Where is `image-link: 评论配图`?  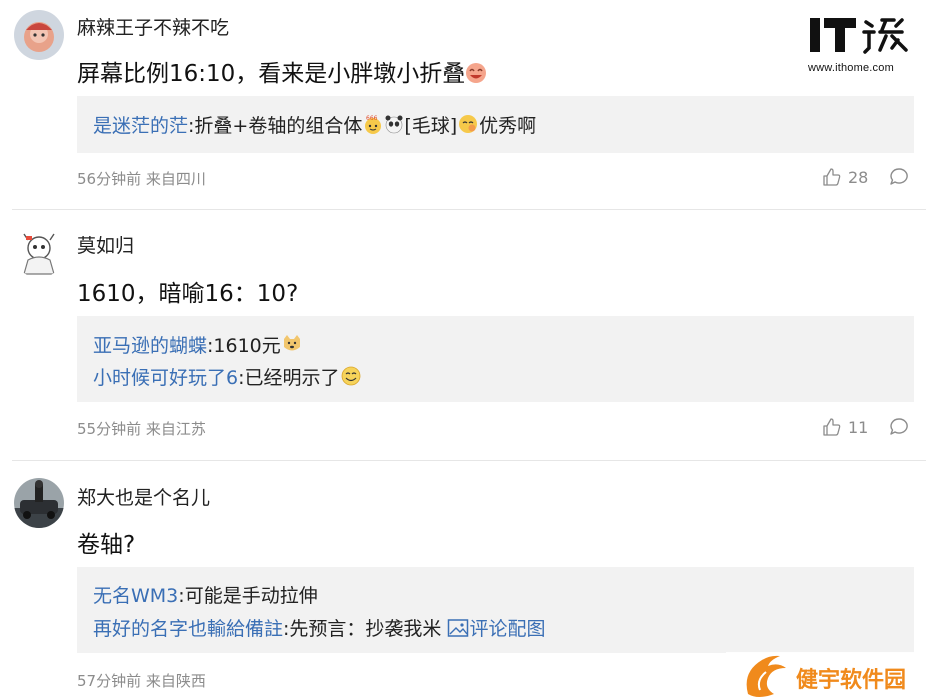 image-link: 评论配图 is located at coordinates (496, 630).